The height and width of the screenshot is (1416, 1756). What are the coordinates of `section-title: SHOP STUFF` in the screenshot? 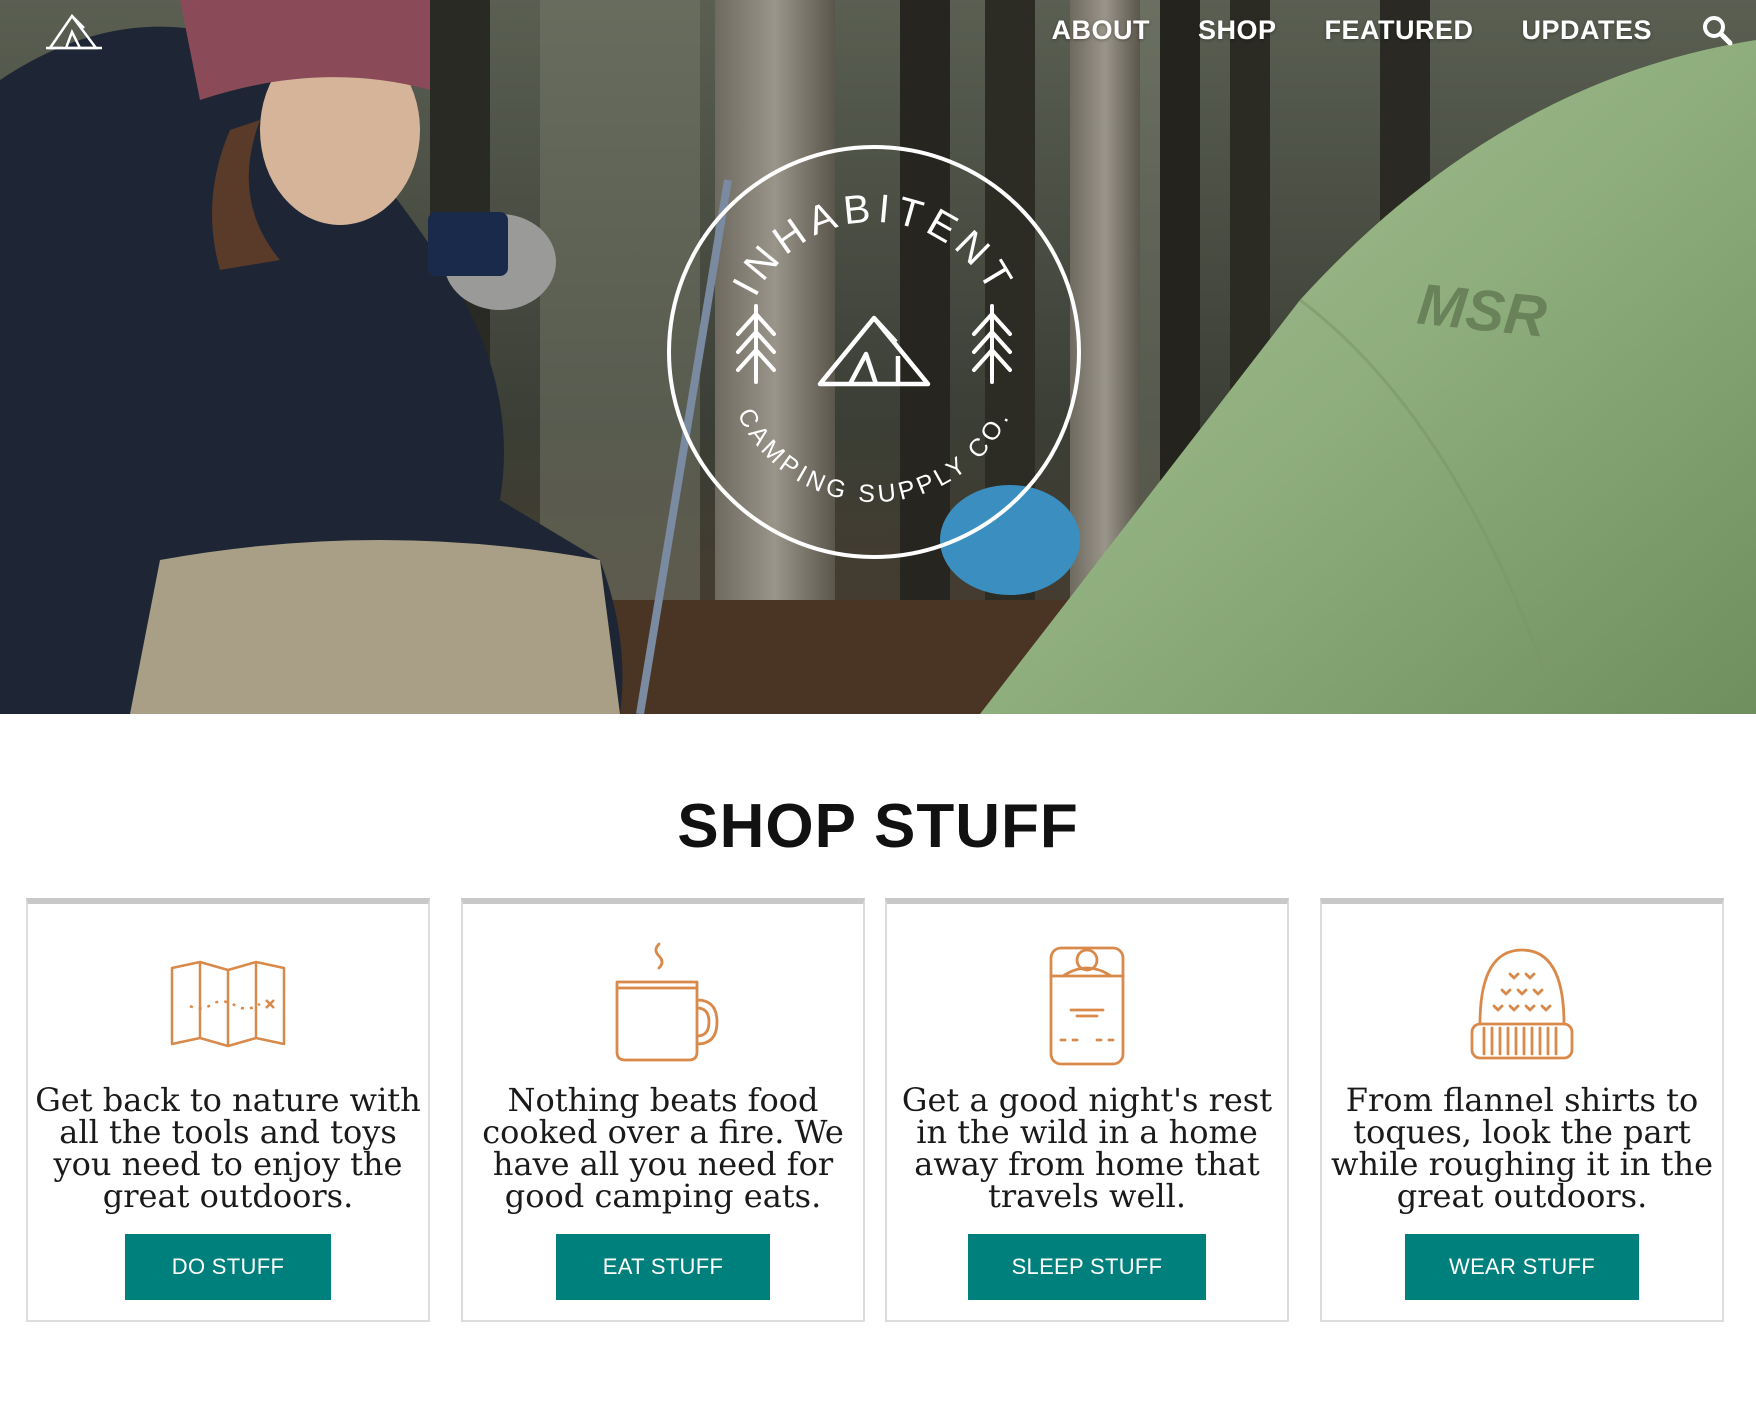 It's located at (878, 826).